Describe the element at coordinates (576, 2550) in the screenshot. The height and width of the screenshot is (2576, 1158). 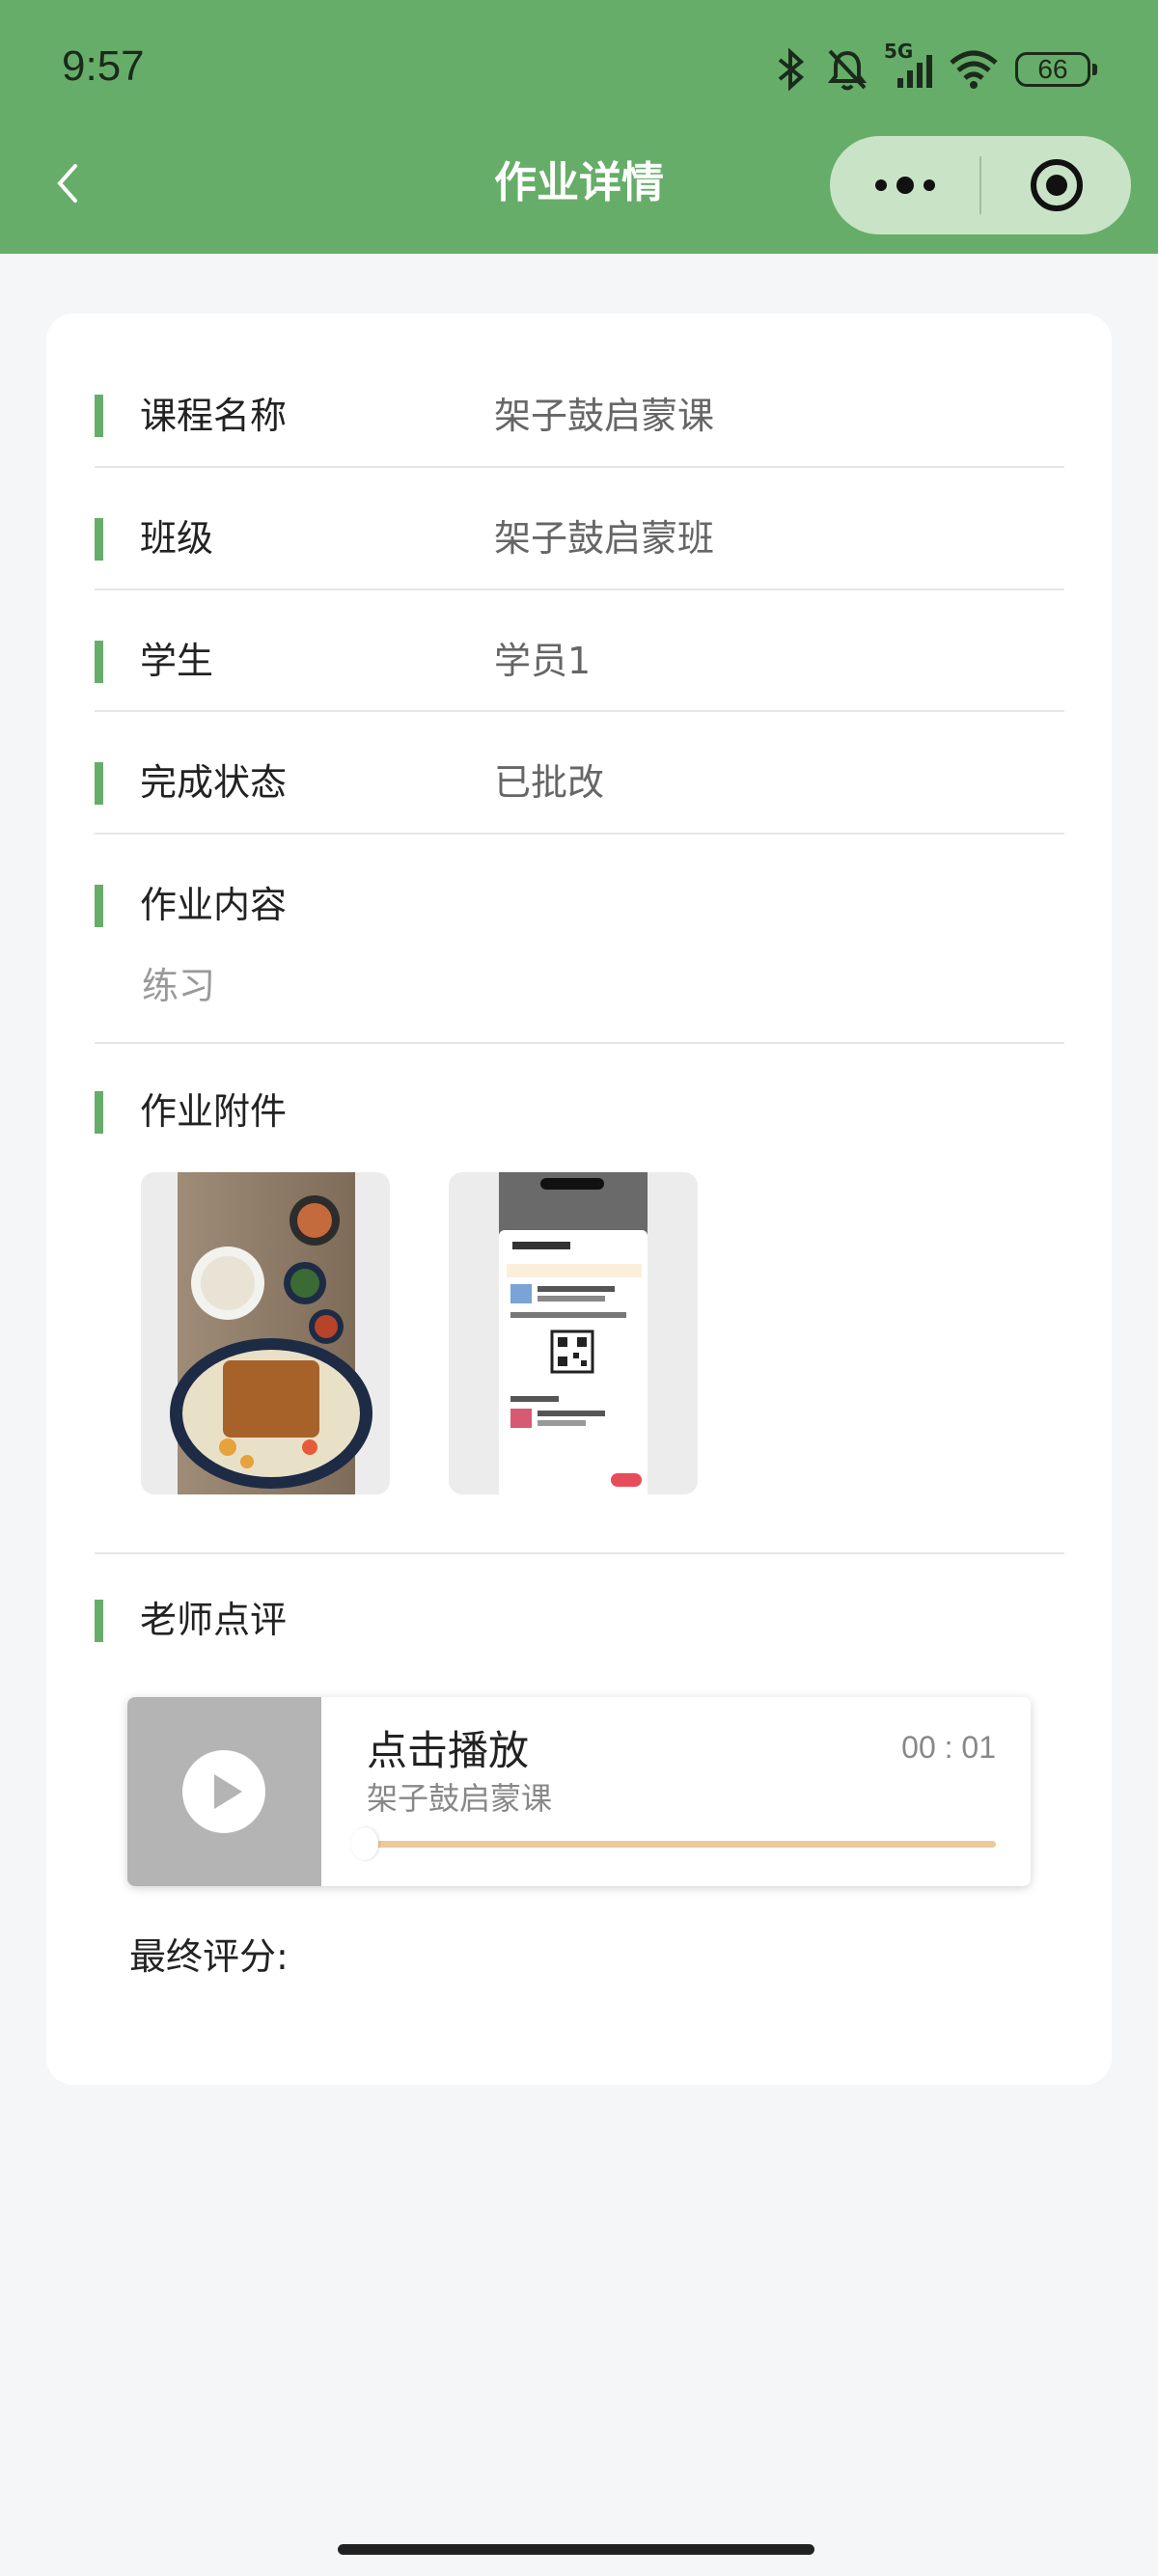
I see `home-indicator` at that location.